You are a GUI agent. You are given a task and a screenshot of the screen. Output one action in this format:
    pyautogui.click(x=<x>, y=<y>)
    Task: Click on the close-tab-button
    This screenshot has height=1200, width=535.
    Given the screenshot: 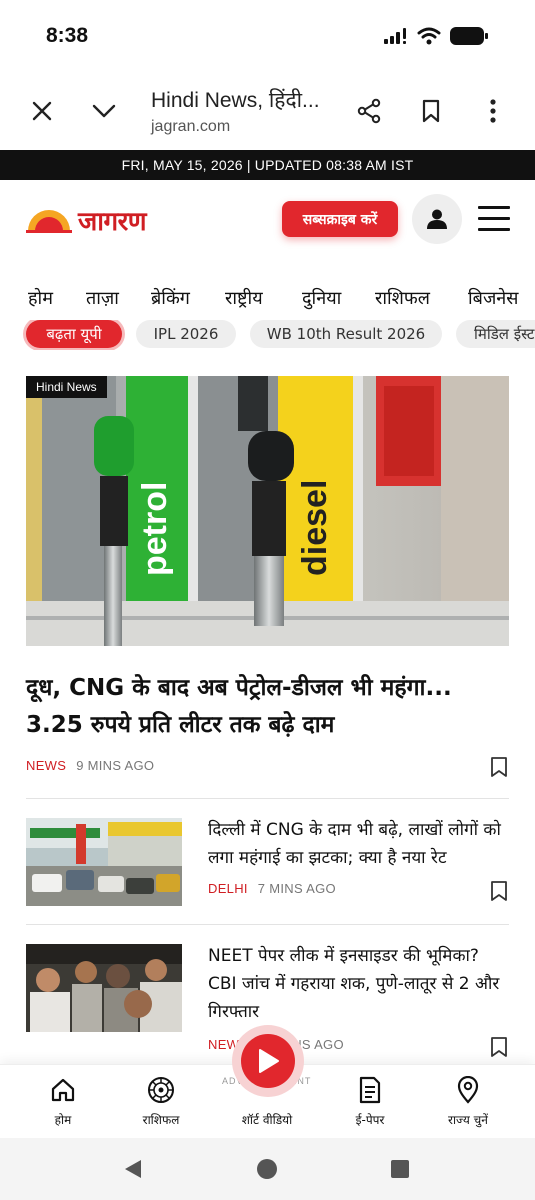 What is the action you would take?
    pyautogui.click(x=42, y=111)
    